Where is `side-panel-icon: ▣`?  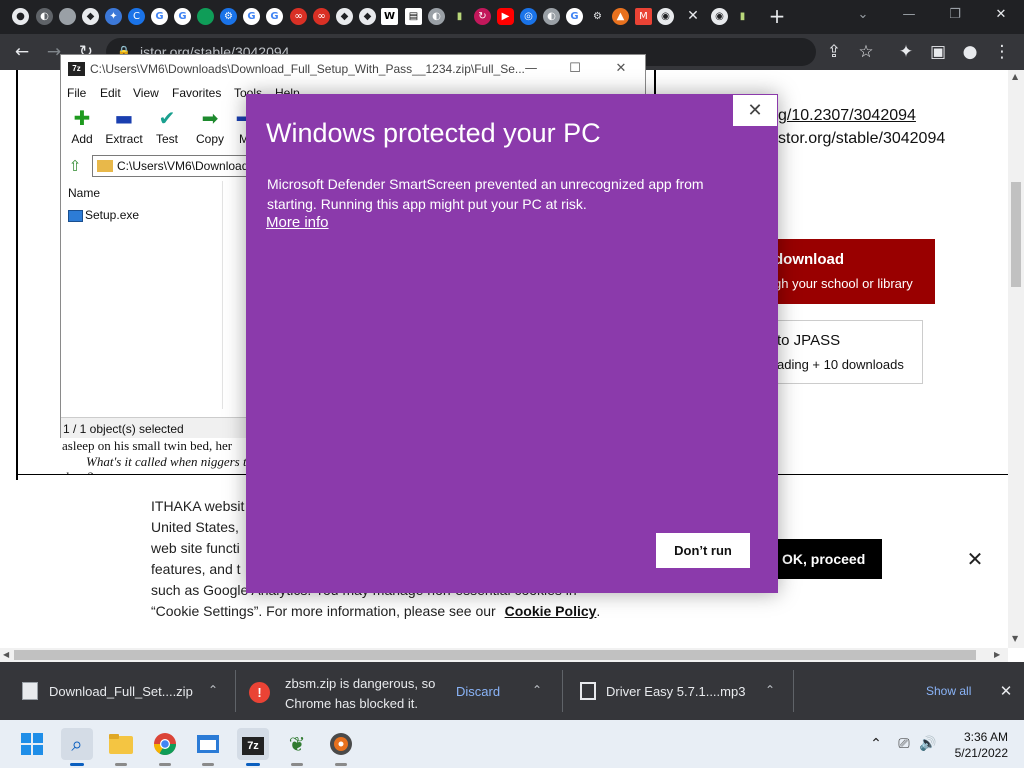 side-panel-icon: ▣ is located at coordinates (938, 52).